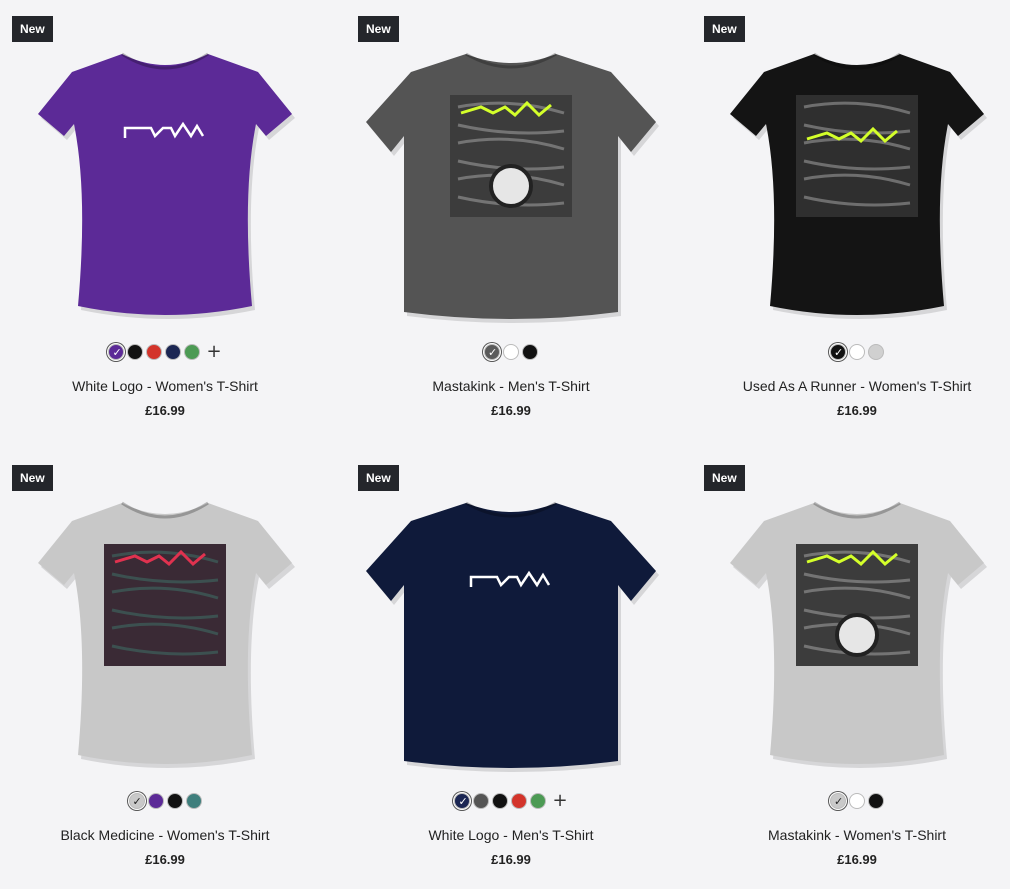 Image resolution: width=1010 pixels, height=889 pixels. Describe the element at coordinates (851, 835) in the screenshot. I see `product-title: Mastakink - Women's T-Shirt` at that location.